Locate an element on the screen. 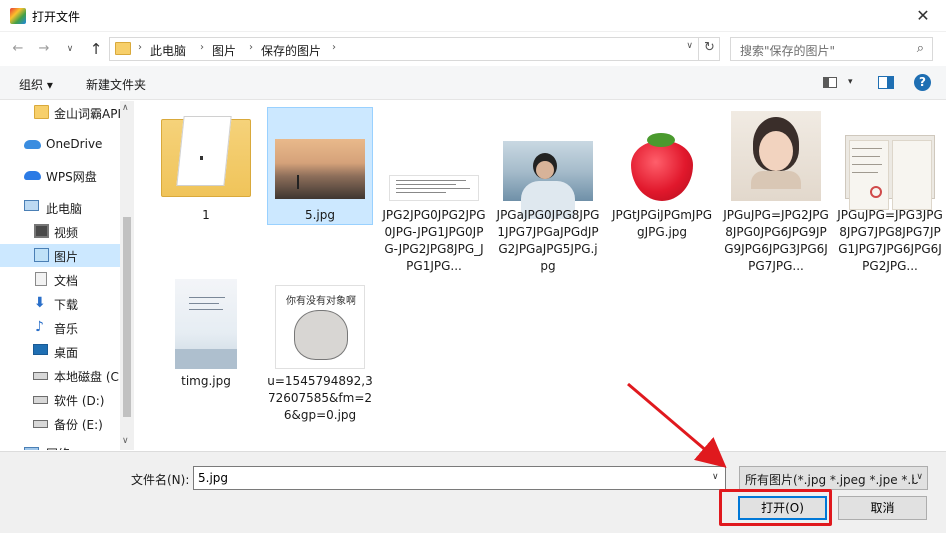  sidebar-item-onedrive: OneDrive is located at coordinates (60, 144).